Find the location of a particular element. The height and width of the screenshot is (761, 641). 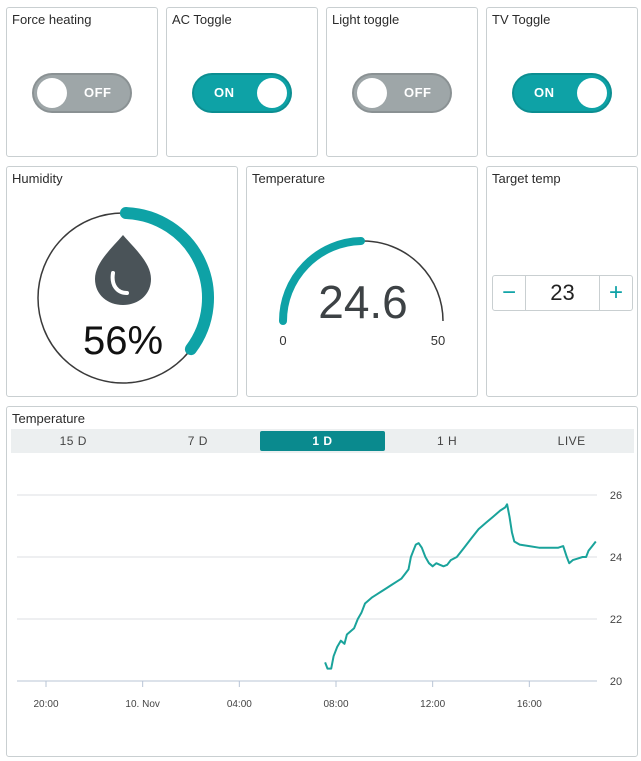

temperature-max-label: 50 is located at coordinates (438, 340).